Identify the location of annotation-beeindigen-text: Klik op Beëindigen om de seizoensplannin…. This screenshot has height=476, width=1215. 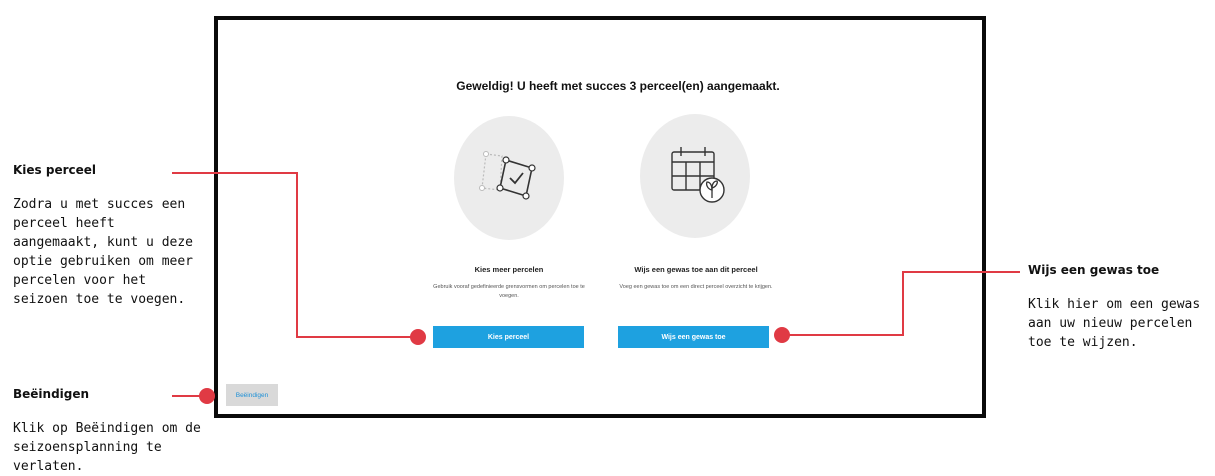
(107, 447).